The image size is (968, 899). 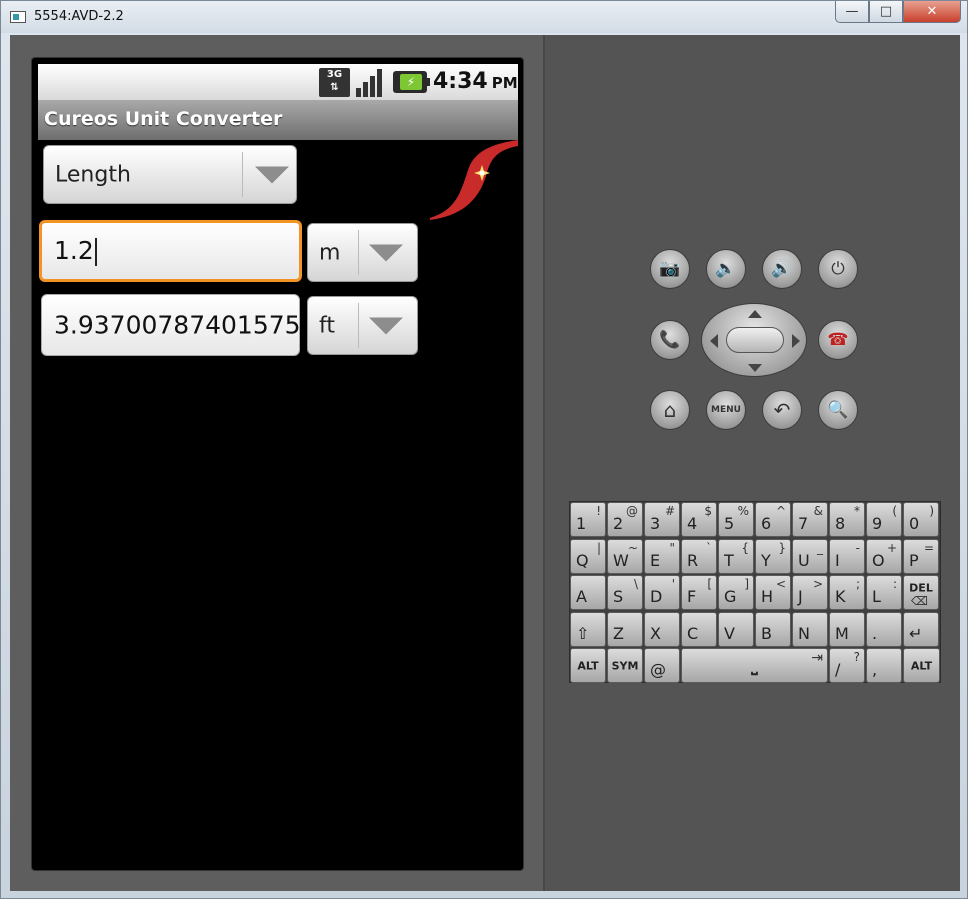 What do you see at coordinates (708, 511) in the screenshot?
I see `key-shift-label: $` at bounding box center [708, 511].